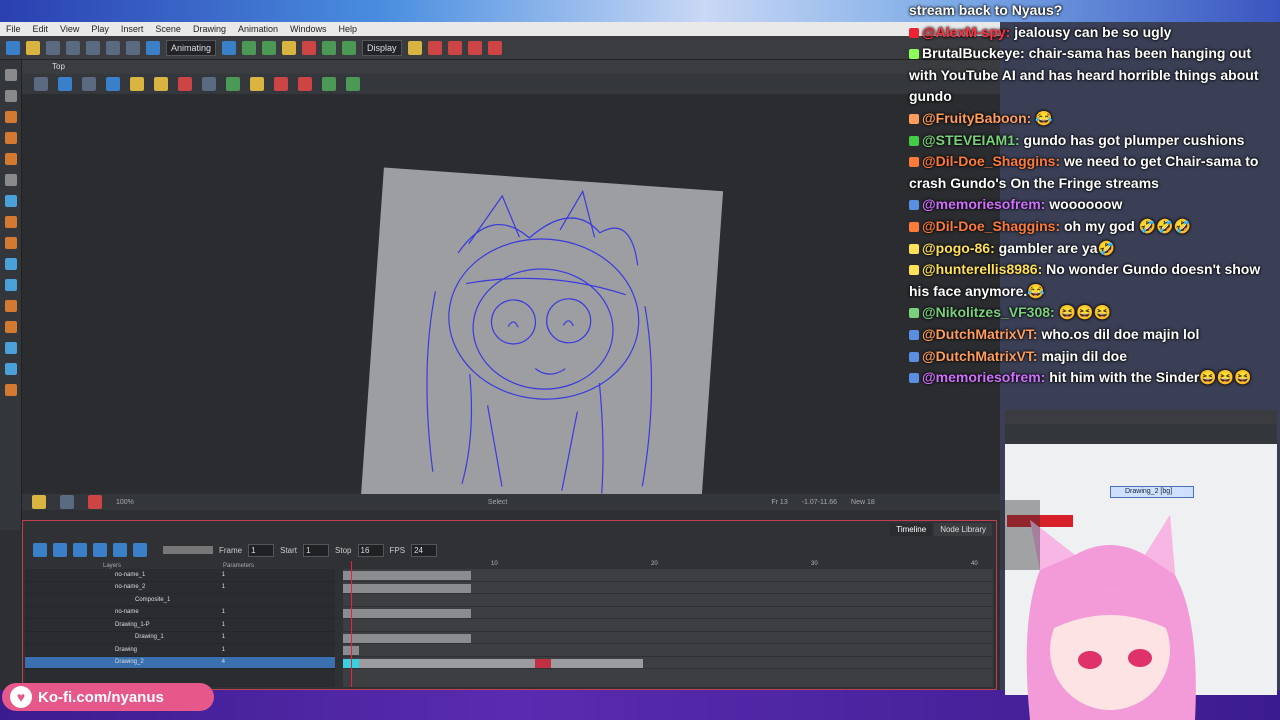 The width and height of the screenshot is (1280, 720). I want to click on menu-play: Play, so click(100, 29).